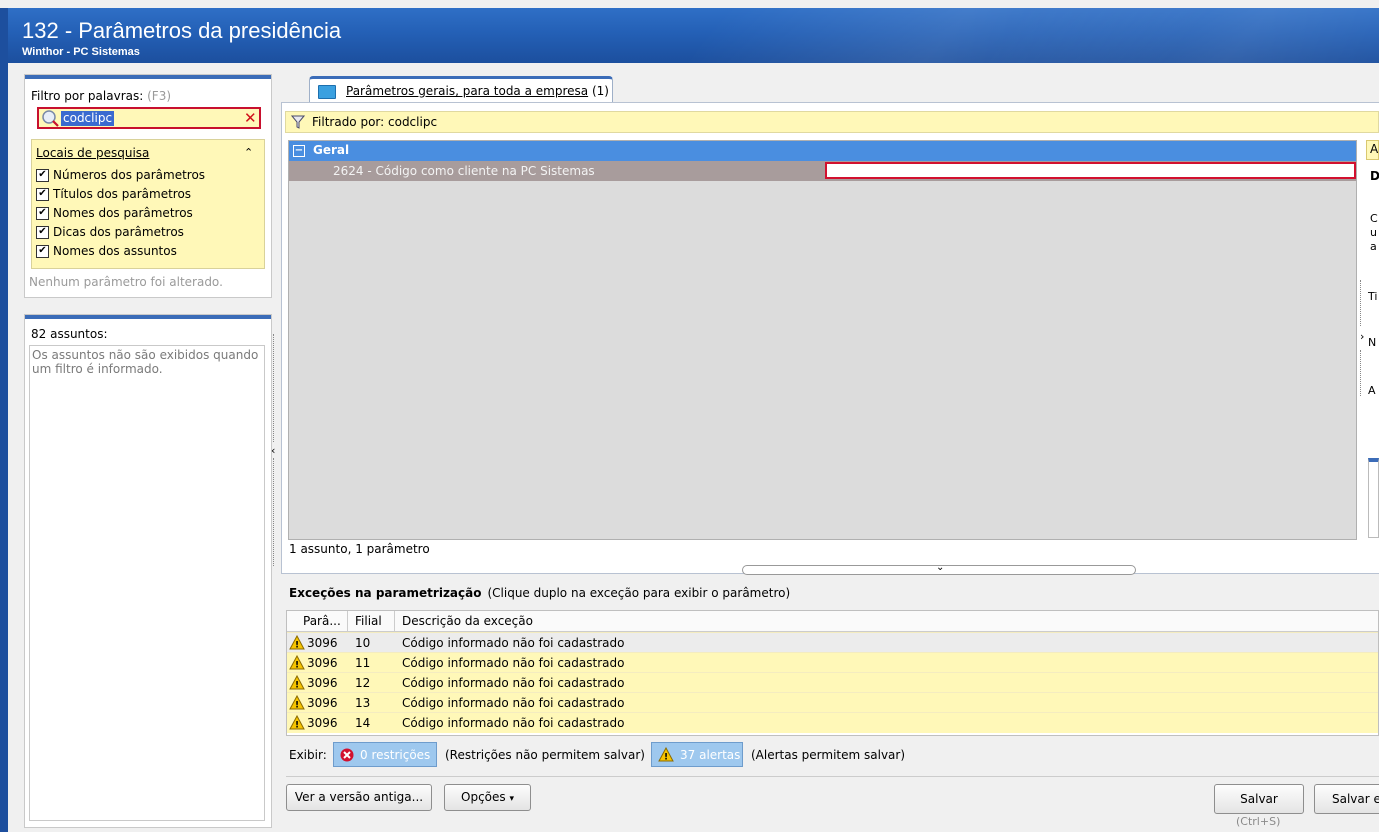 The height and width of the screenshot is (832, 1379). I want to click on collapse-icon: ⌃, so click(248, 152).